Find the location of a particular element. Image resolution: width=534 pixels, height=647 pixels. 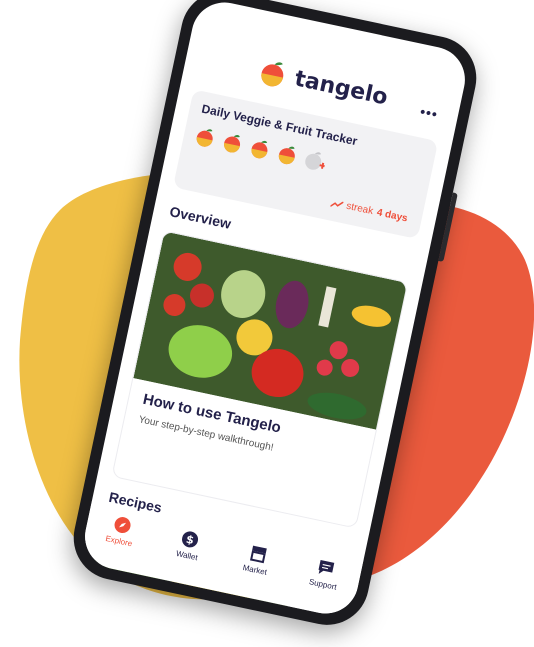

nav-label-support: Support is located at coordinates (323, 584).